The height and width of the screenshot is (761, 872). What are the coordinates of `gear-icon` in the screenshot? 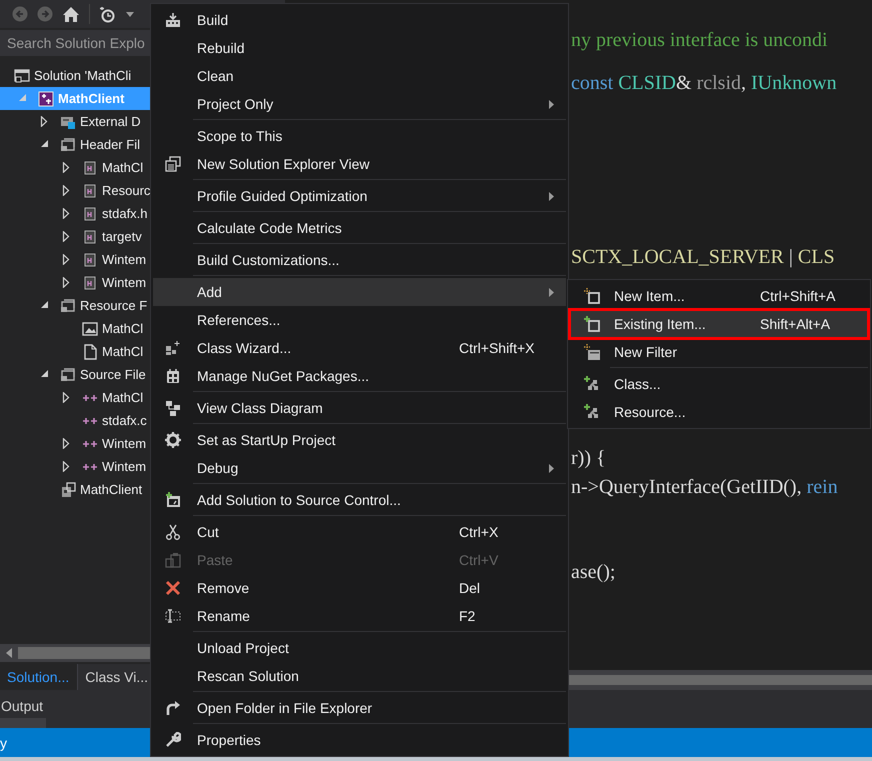 It's located at (173, 440).